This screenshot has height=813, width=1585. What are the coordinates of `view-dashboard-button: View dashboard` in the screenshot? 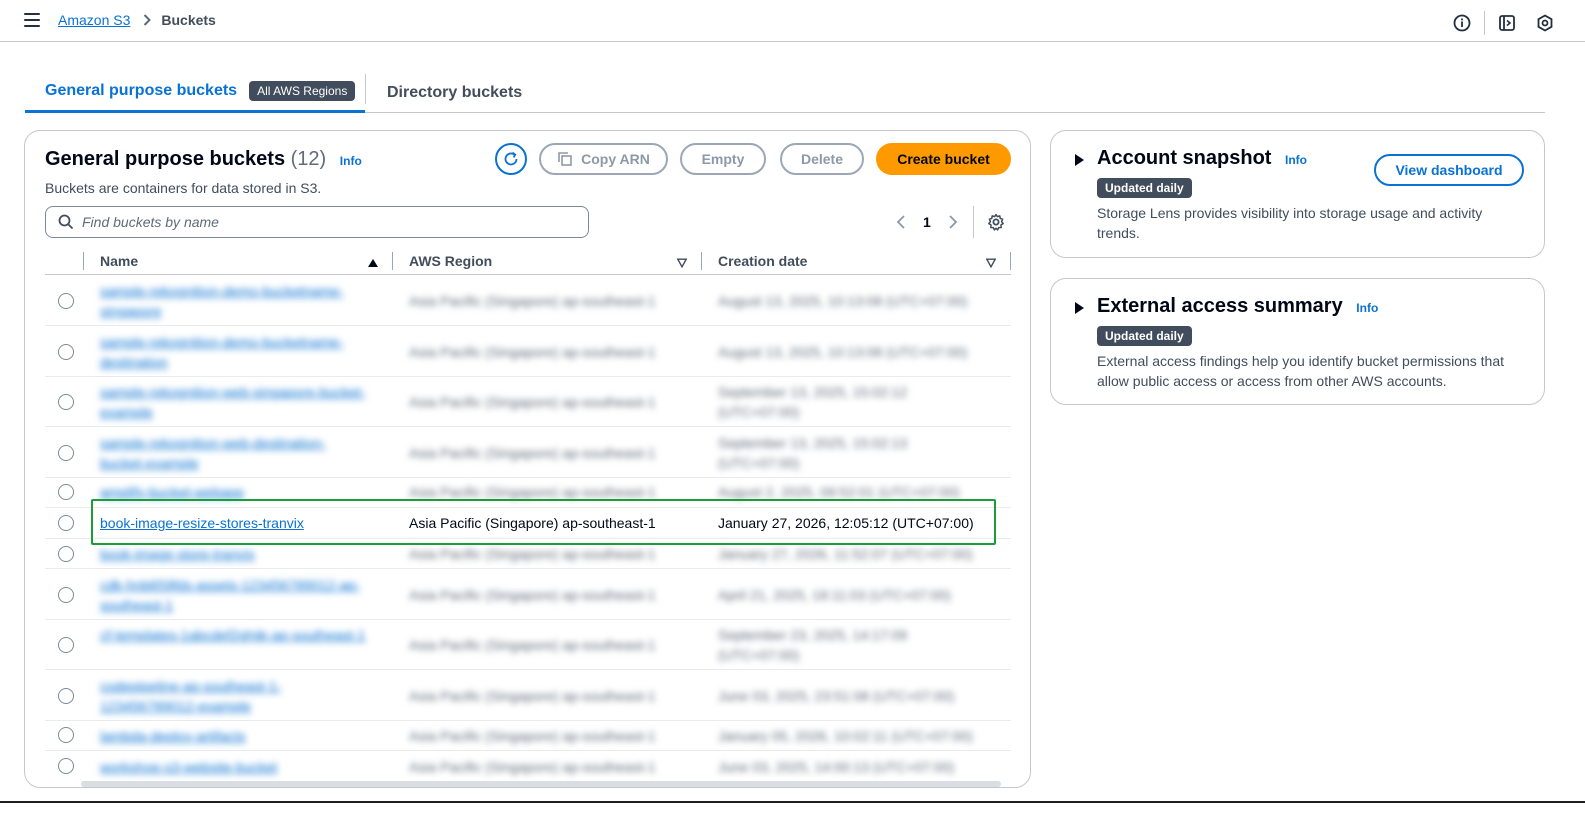 It's located at (1449, 170).